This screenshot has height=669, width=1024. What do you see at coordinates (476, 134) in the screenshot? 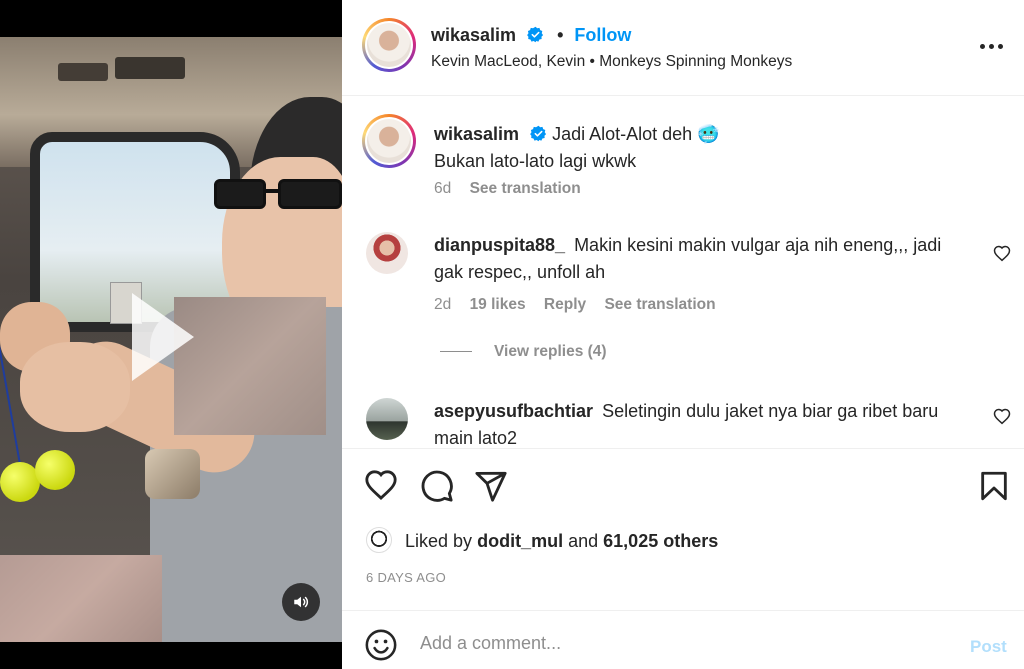
I see `caption-username: wikasalim` at bounding box center [476, 134].